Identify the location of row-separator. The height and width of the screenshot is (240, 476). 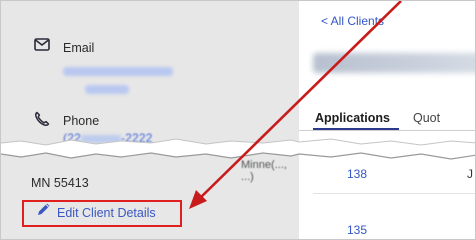
(394, 193).